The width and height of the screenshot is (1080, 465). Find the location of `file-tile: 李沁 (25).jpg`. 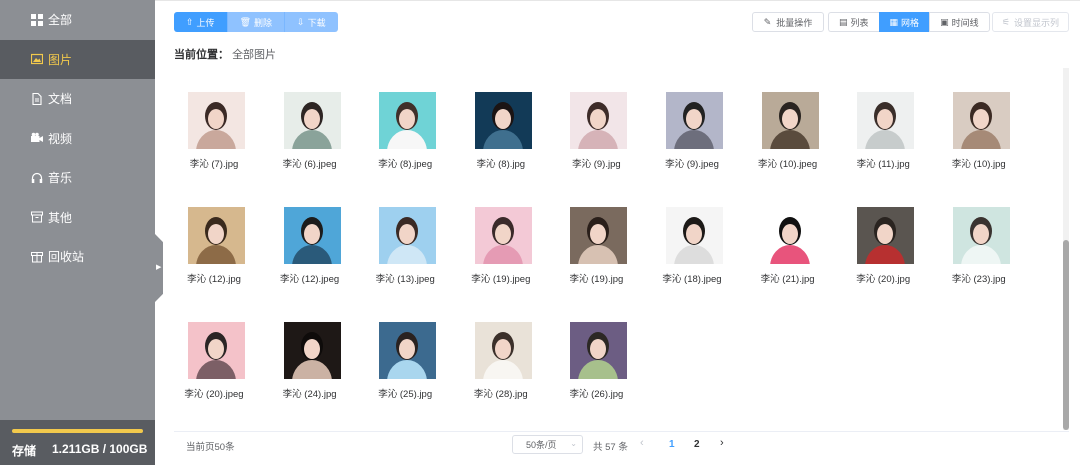

file-tile: 李沁 (25).jpg is located at coordinates (405, 349).